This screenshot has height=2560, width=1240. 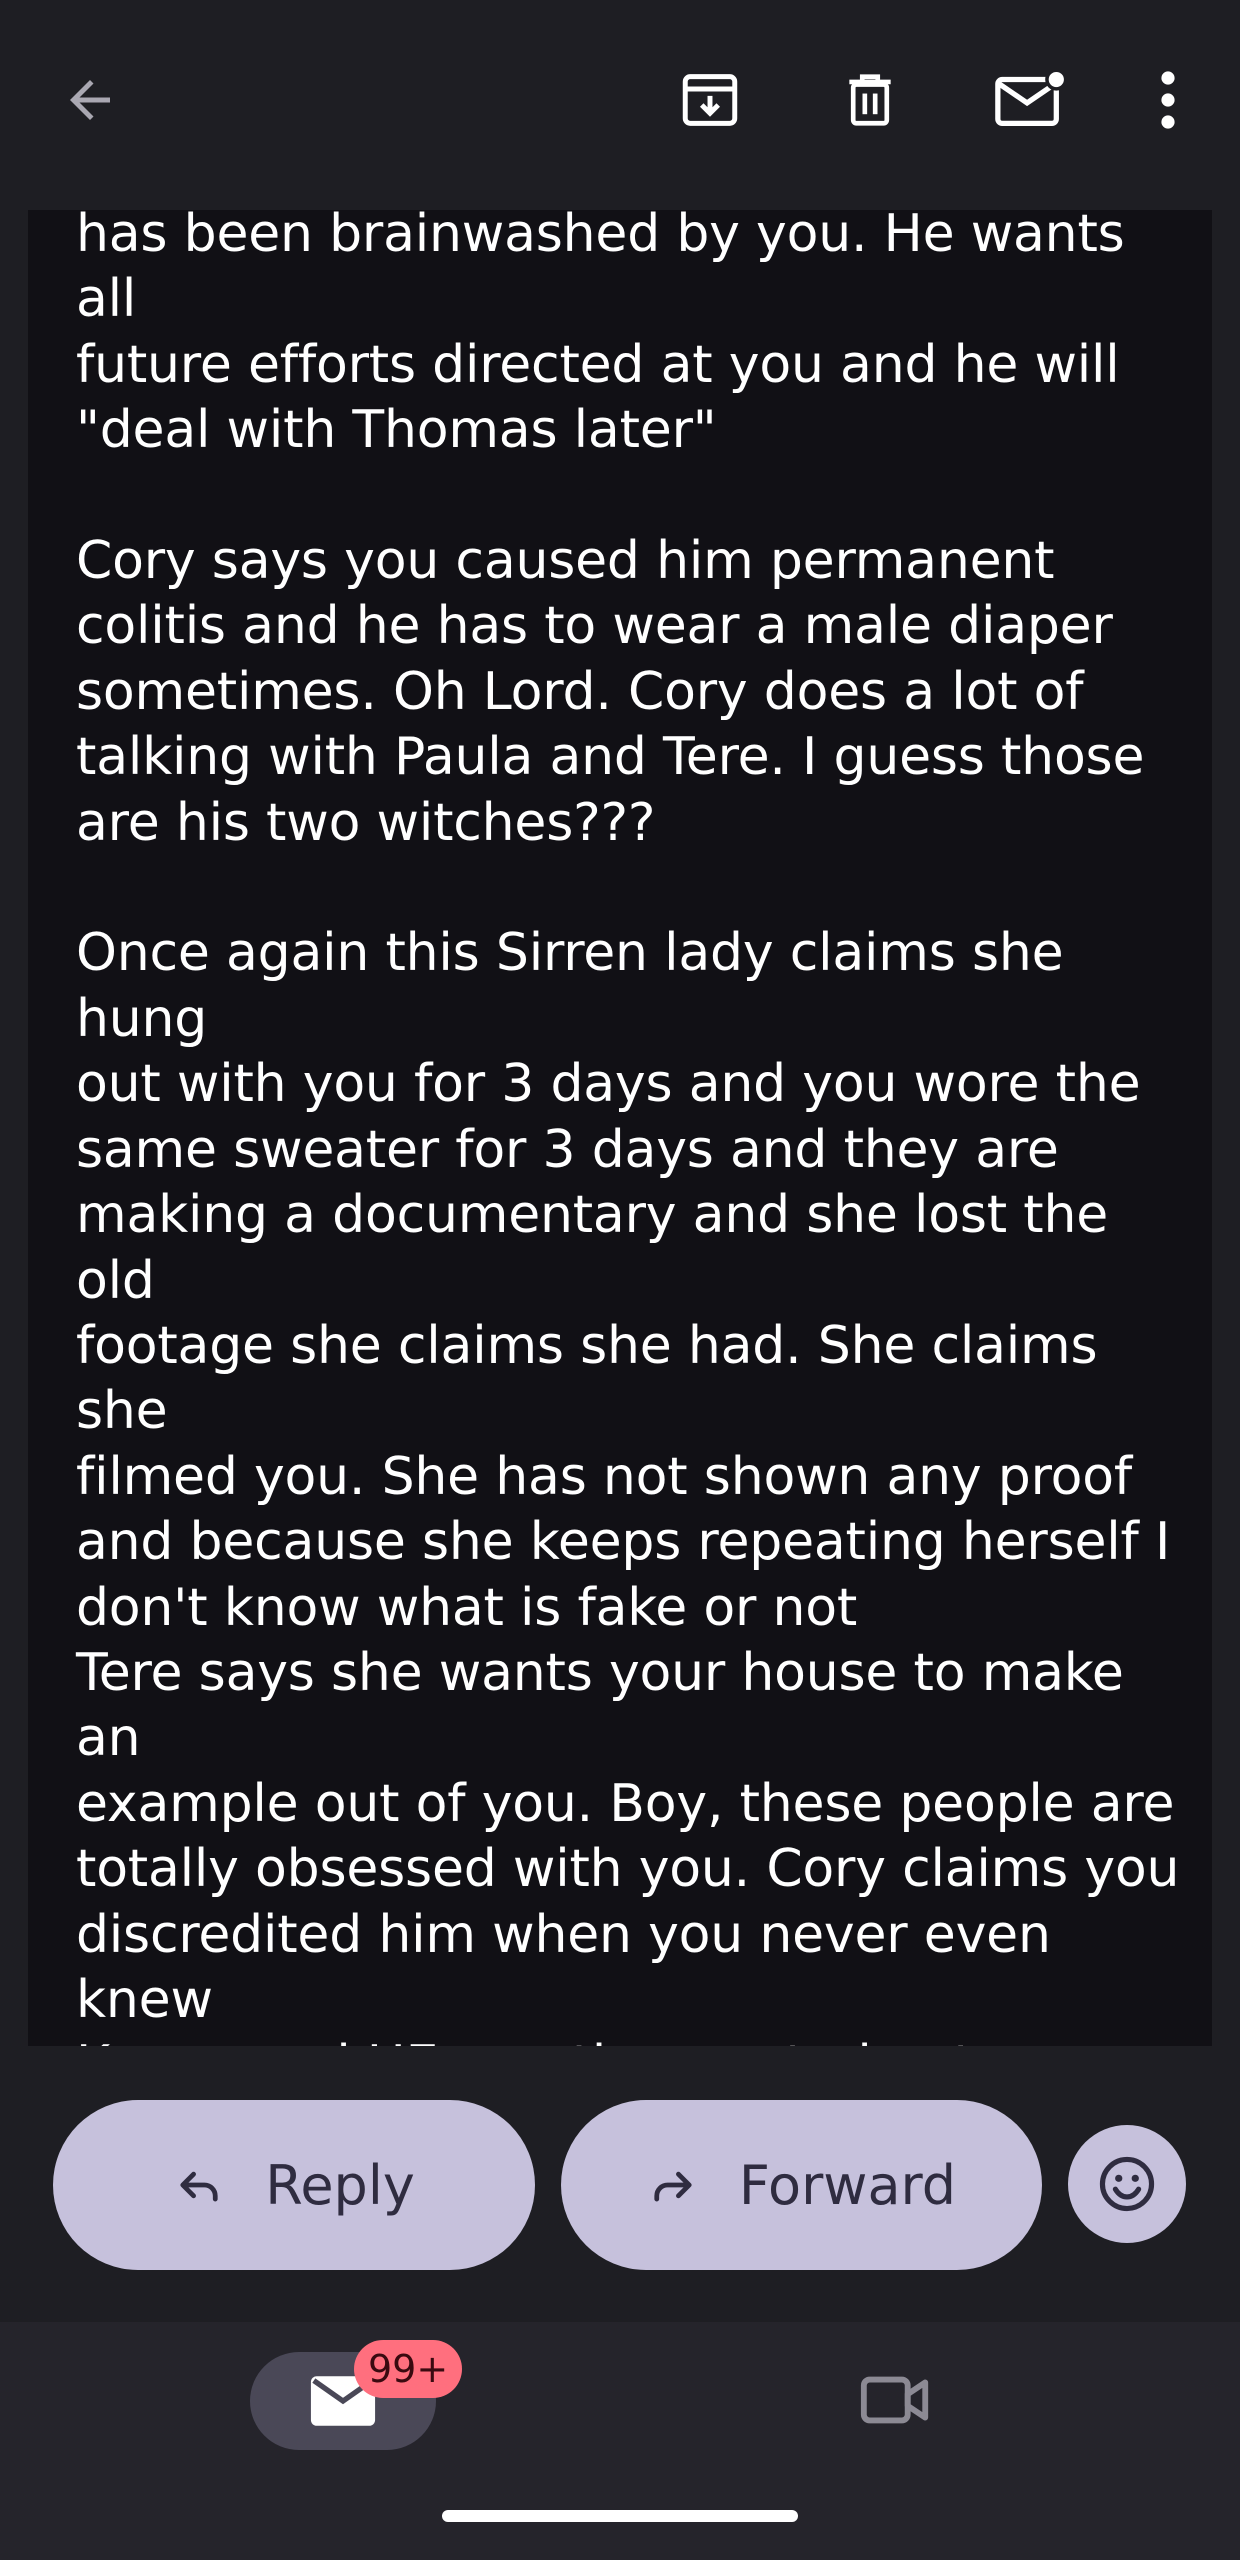 I want to click on reply-button: Reply, so click(x=294, y=2185).